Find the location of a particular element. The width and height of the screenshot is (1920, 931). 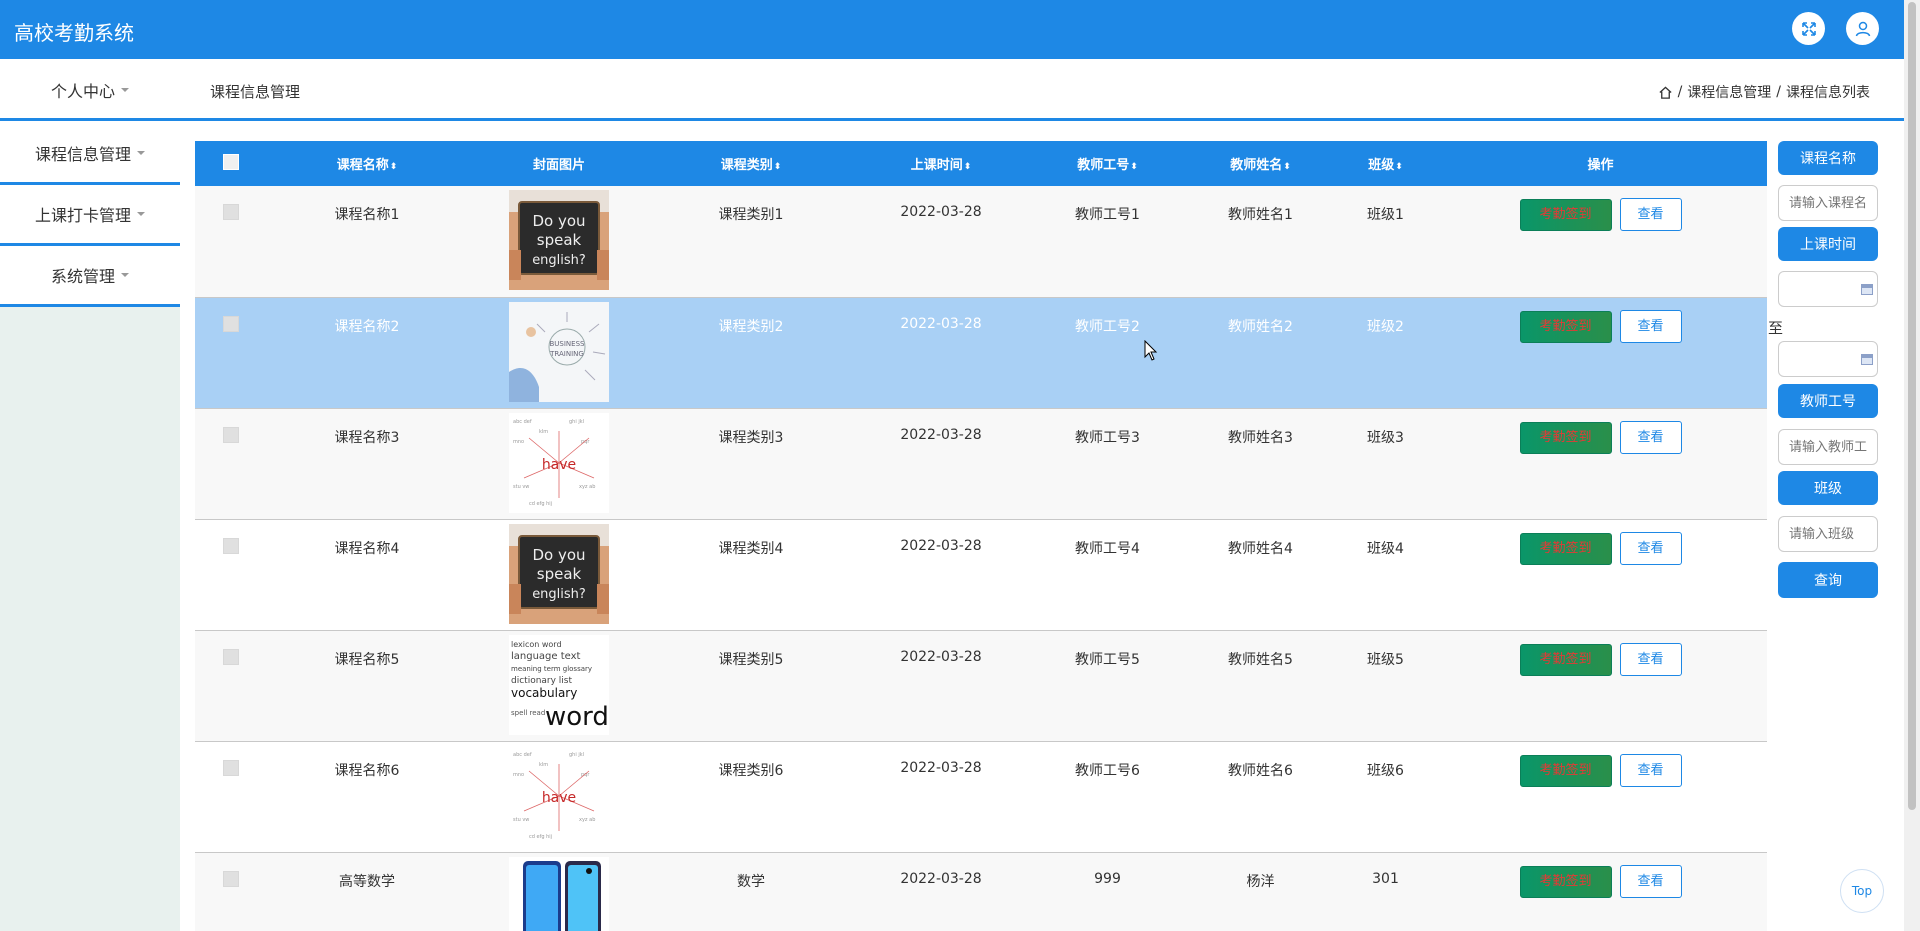

cell-teacher-name: 教师姓名4 is located at coordinates (1260, 548).